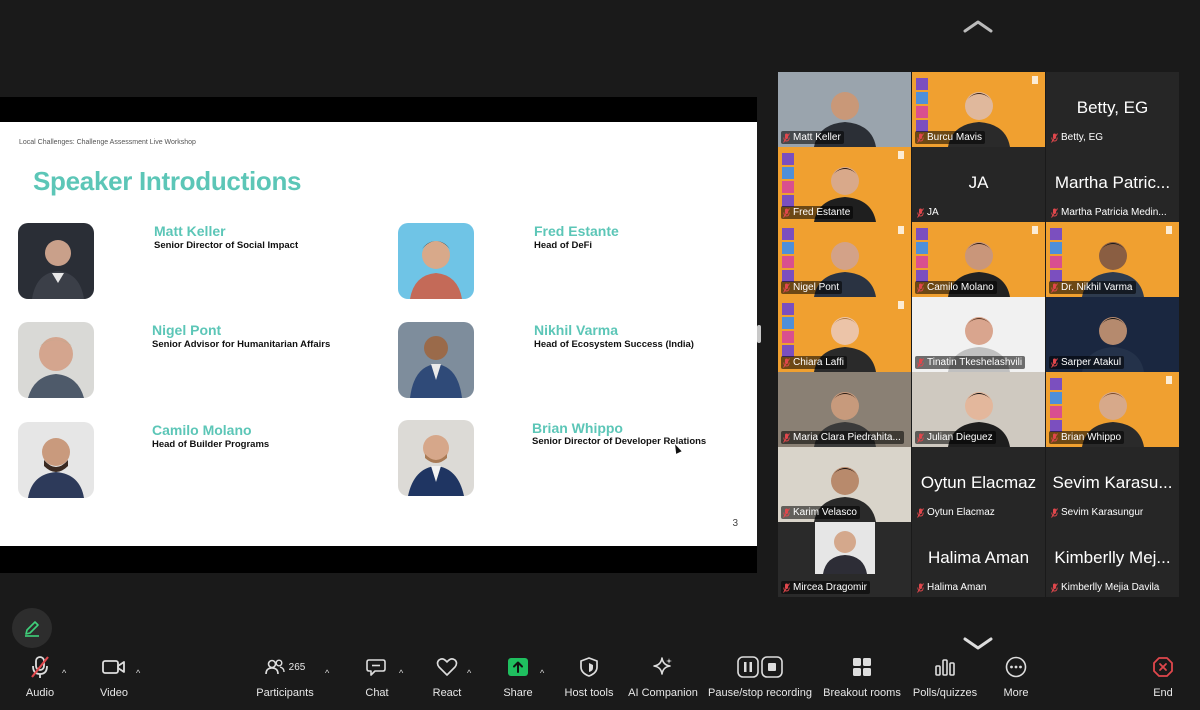 The width and height of the screenshot is (1200, 710). What do you see at coordinates (1112, 334) in the screenshot?
I see `participant-tile: Sarper Atakul` at bounding box center [1112, 334].